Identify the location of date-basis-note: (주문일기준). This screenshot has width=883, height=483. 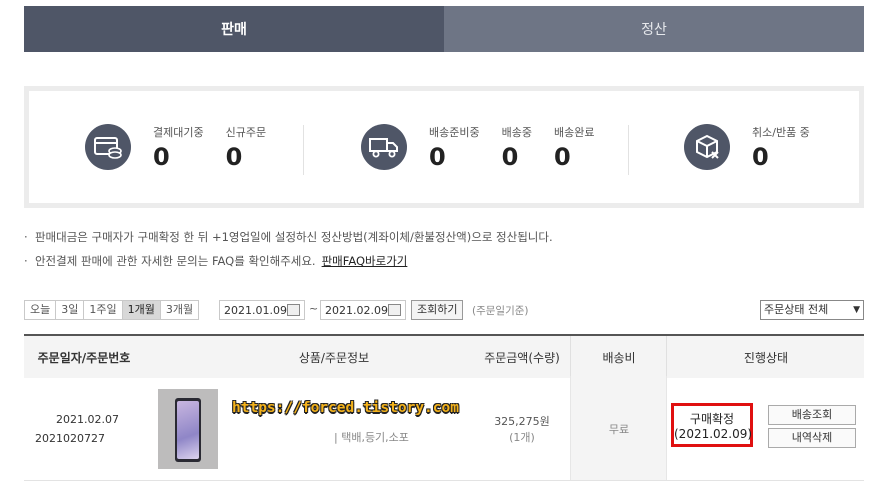
(500, 311).